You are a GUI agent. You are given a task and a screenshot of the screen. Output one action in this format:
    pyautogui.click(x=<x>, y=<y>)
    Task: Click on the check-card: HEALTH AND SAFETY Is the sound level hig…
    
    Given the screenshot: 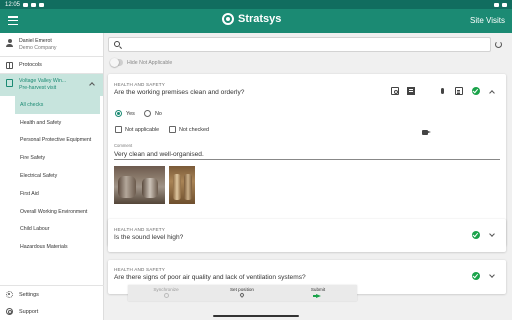 What is the action you would take?
    pyautogui.click(x=307, y=235)
    